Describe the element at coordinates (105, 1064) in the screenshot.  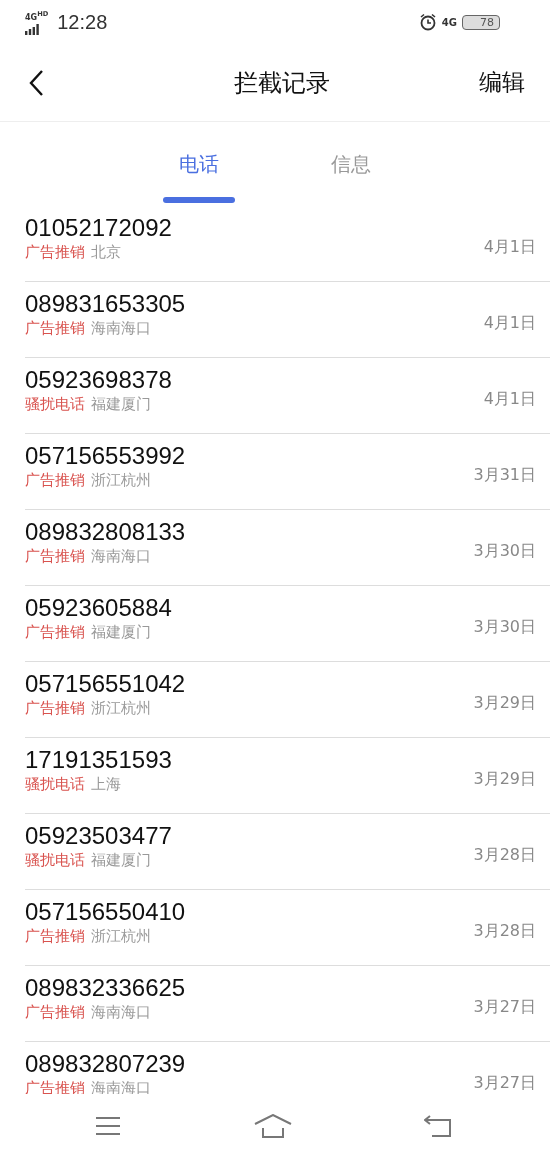
I see `phone-number: 089832807239` at that location.